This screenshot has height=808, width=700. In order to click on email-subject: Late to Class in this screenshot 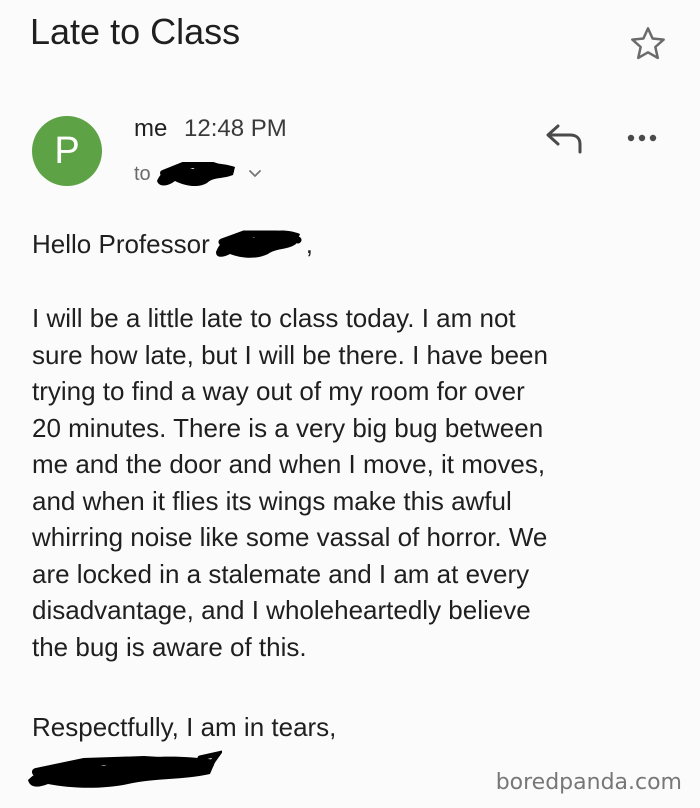, I will do `click(135, 31)`.